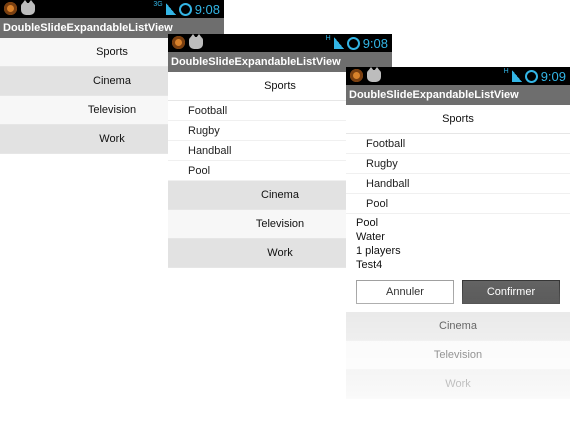  What do you see at coordinates (458, 326) in the screenshot?
I see `group-cinema: Cinema` at bounding box center [458, 326].